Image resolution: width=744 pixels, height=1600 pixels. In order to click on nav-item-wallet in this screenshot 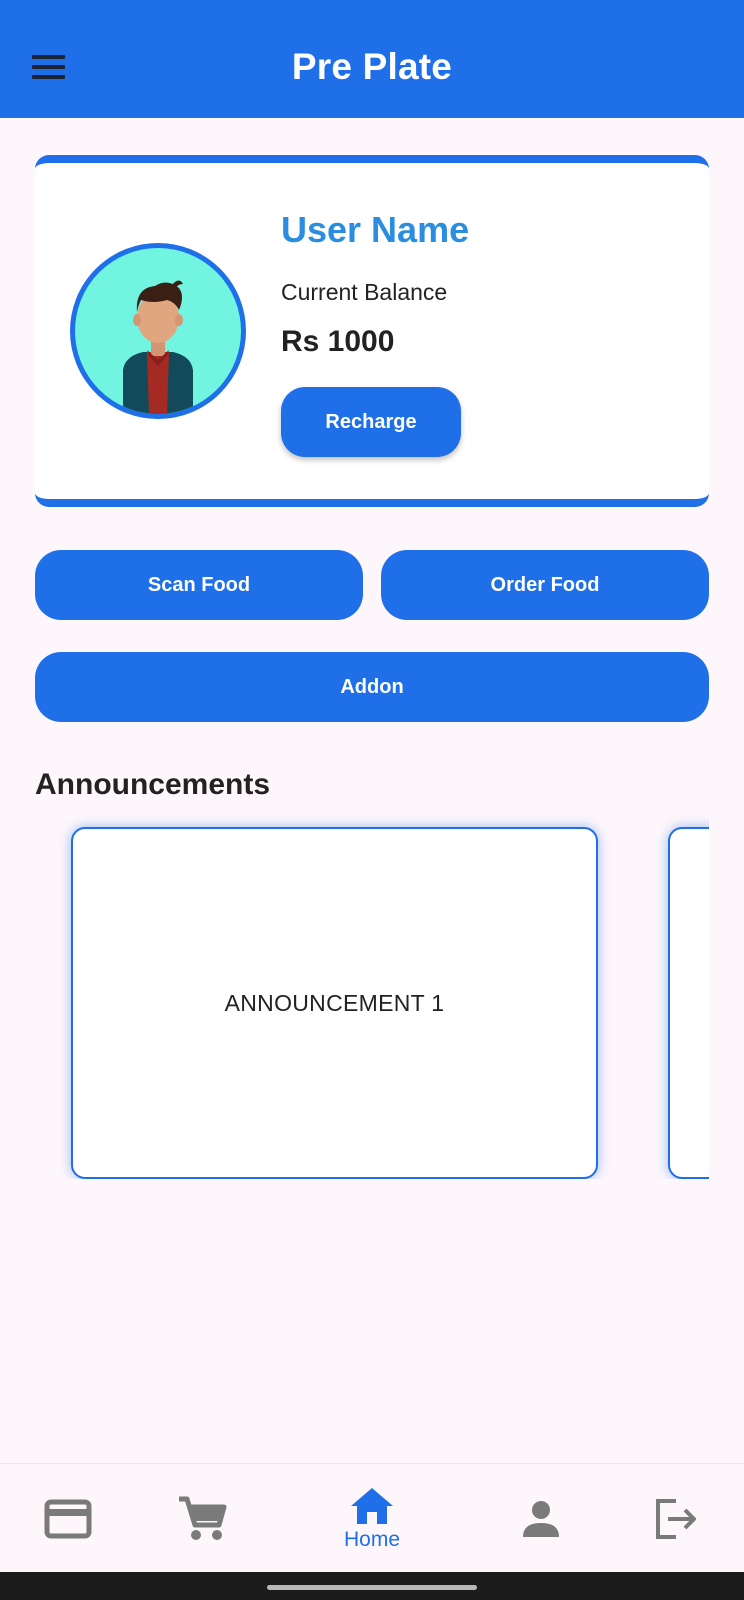, I will do `click(68, 1518)`.